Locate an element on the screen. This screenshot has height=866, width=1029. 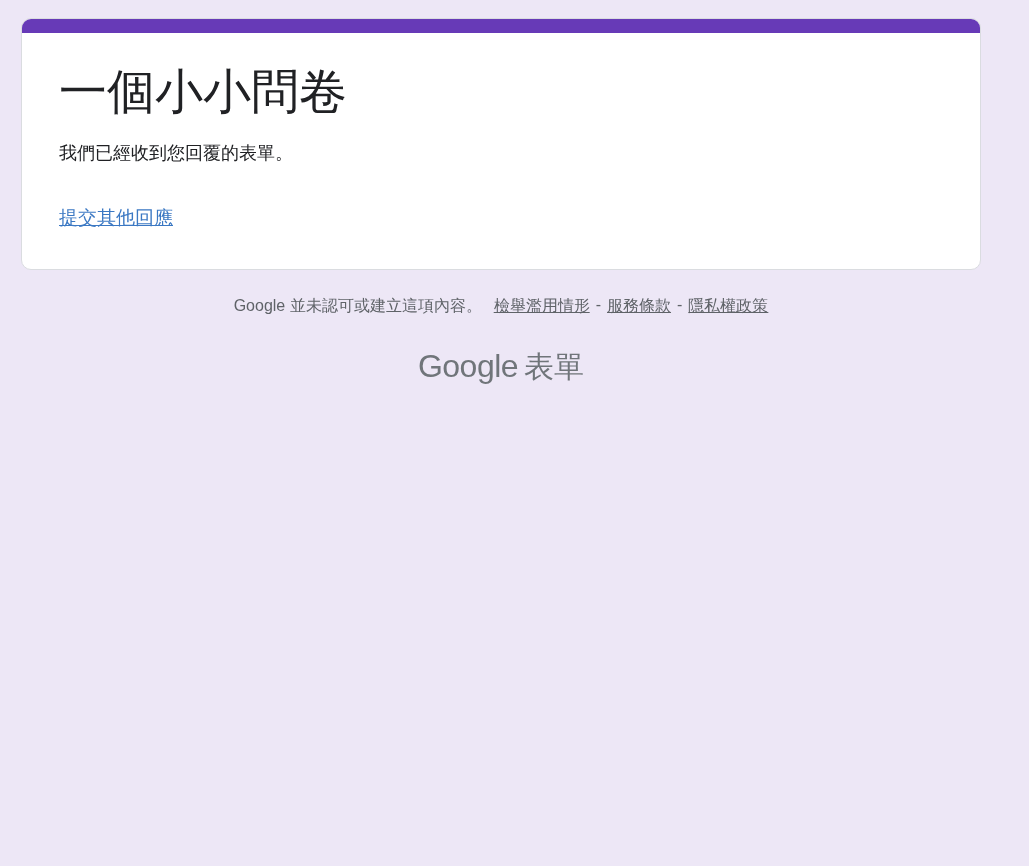
logo-product: 表單 is located at coordinates (554, 366).